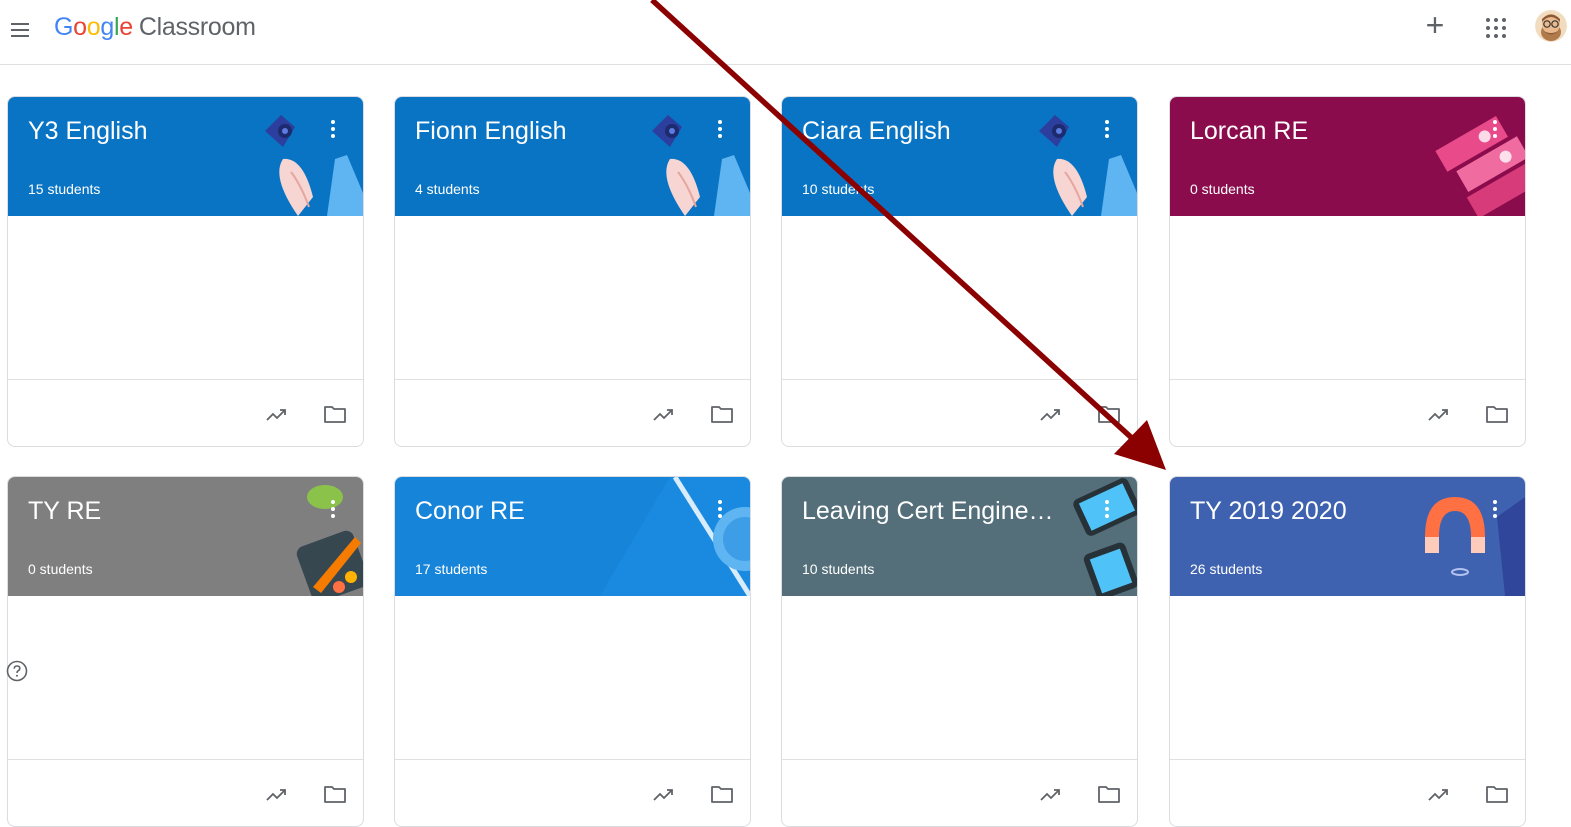 This screenshot has width=1571, height=827. Describe the element at coordinates (572, 271) in the screenshot. I see `class-card: Fionn English 4 students` at that location.